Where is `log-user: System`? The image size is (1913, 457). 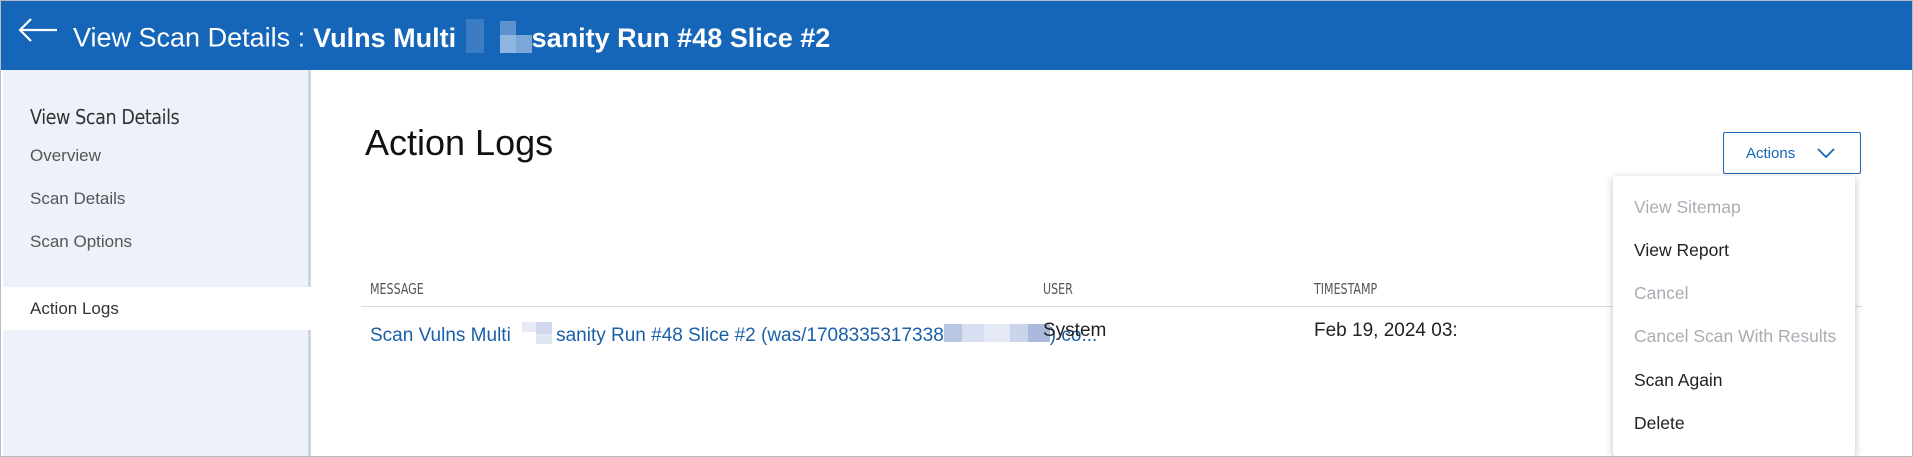 log-user: System is located at coordinates (1075, 330).